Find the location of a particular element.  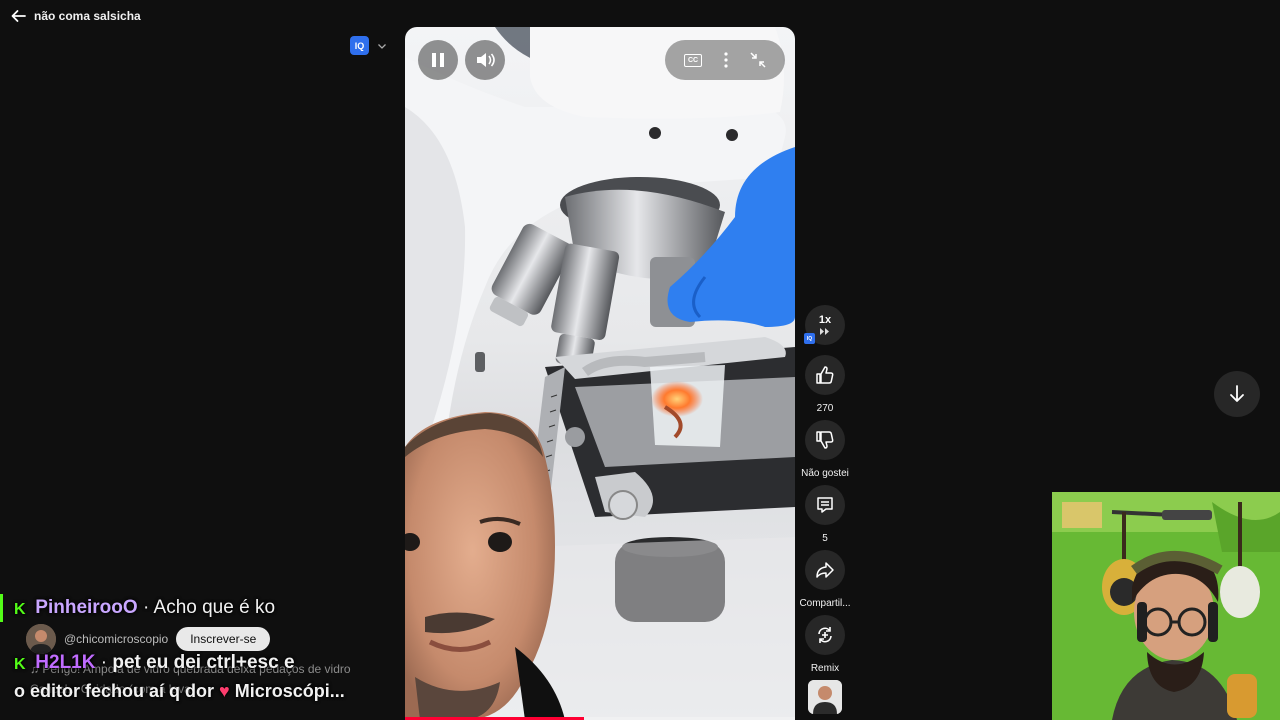

player-options-bar: CC is located at coordinates (725, 60).